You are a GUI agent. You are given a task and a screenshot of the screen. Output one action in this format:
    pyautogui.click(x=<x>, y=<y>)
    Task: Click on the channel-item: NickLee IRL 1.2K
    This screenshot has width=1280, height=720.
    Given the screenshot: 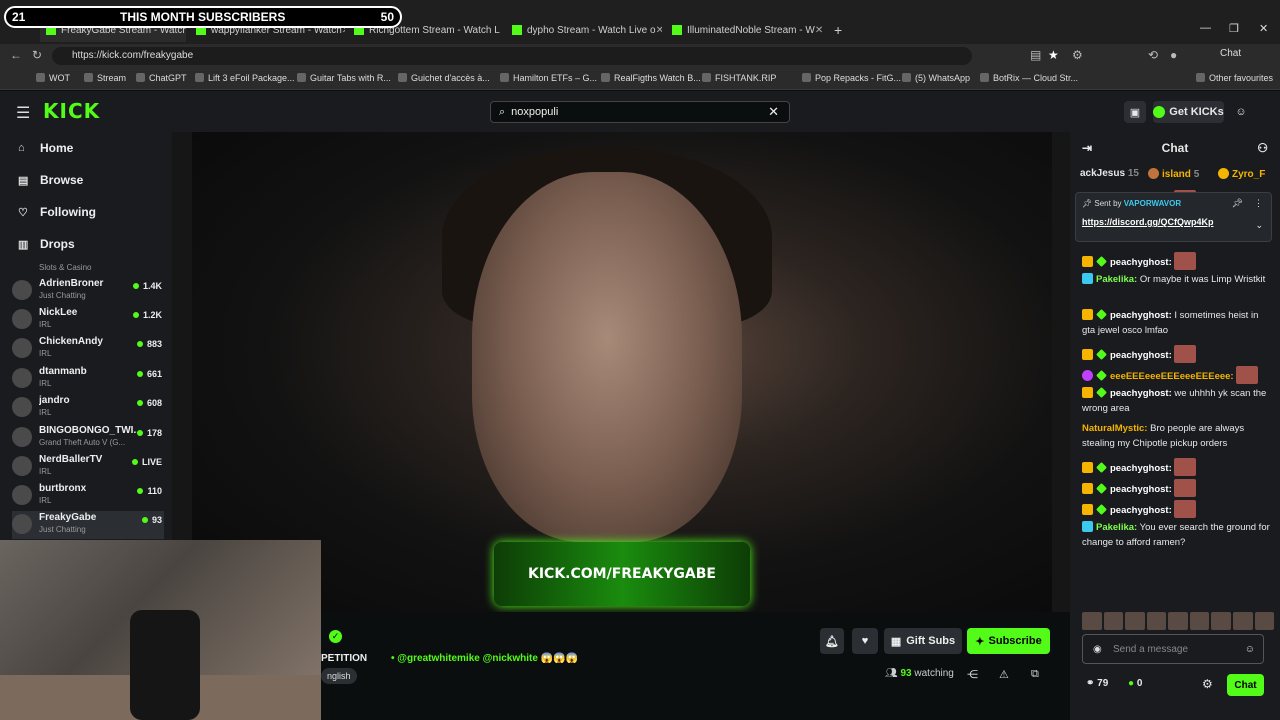 What is the action you would take?
    pyautogui.click(x=88, y=320)
    